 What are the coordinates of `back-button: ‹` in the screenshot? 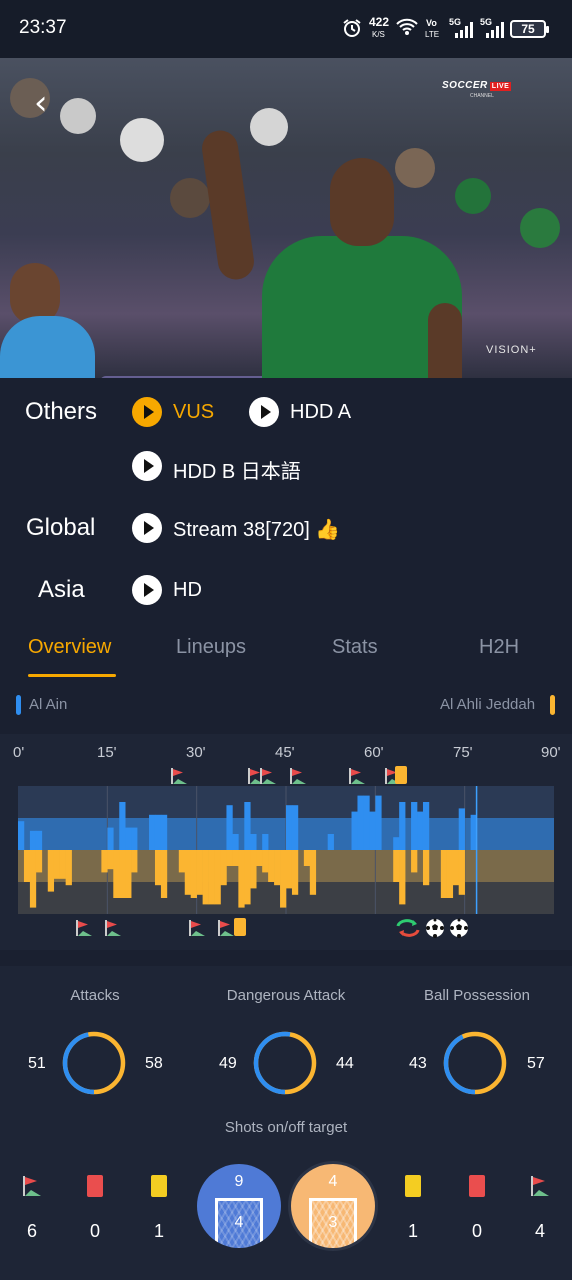 It's located at (48, 103).